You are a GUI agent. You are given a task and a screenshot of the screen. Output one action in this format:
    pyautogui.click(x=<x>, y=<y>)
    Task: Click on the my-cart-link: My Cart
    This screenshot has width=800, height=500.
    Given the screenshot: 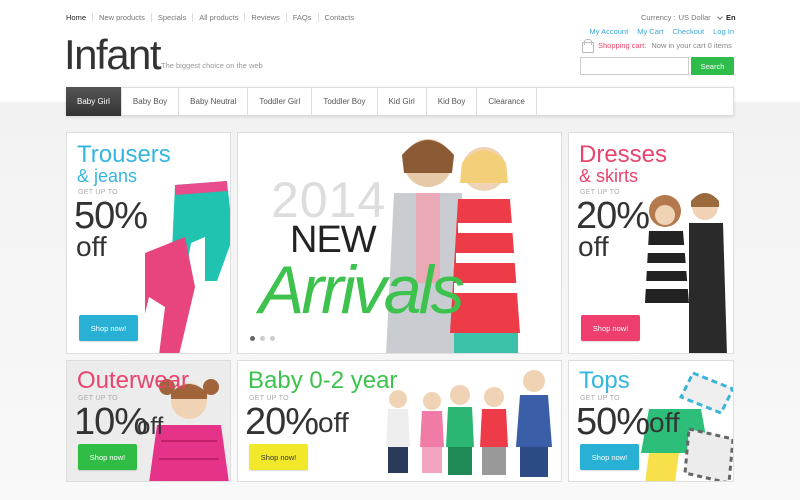 What is the action you would take?
    pyautogui.click(x=650, y=31)
    